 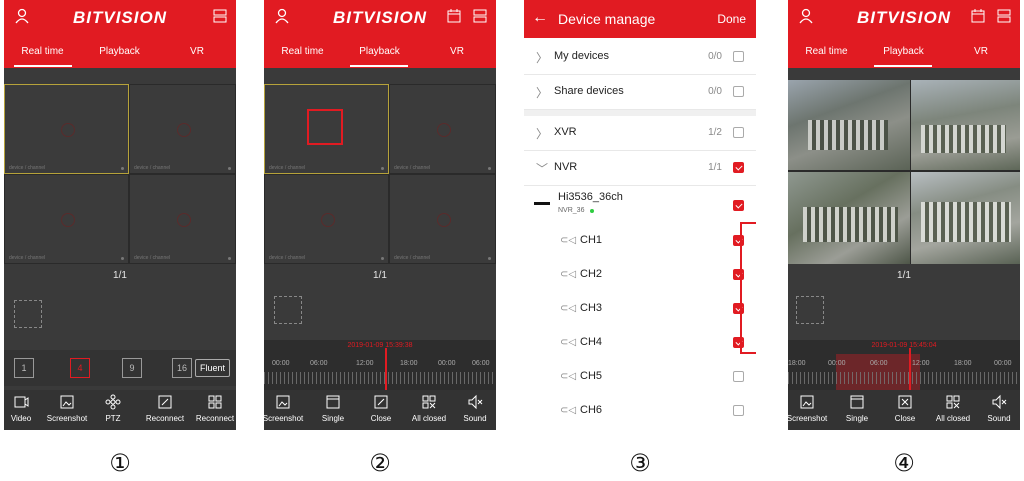 What do you see at coordinates (333, 402) in the screenshot?
I see `single-window-icon` at bounding box center [333, 402].